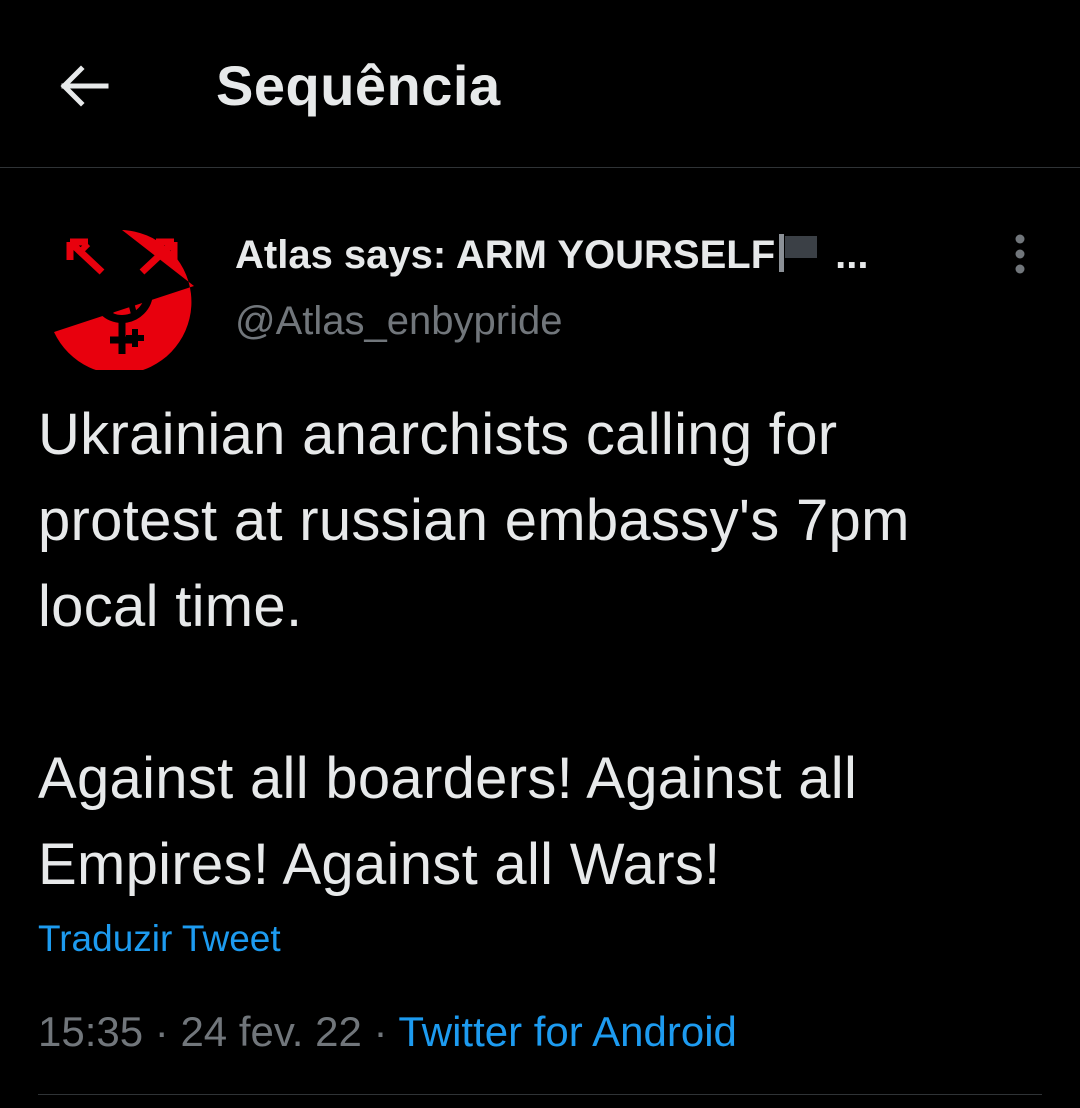 The height and width of the screenshot is (1108, 1080). What do you see at coordinates (379, 864) in the screenshot?
I see `tweet-text-line: Empires! Against all Wars!` at bounding box center [379, 864].